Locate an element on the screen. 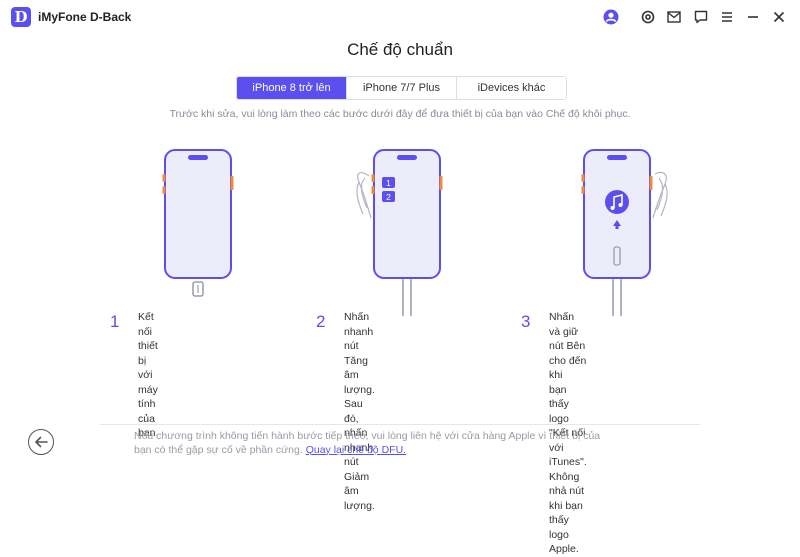 The width and height of the screenshot is (800, 557). step-number: 1 is located at coordinates (115, 321).